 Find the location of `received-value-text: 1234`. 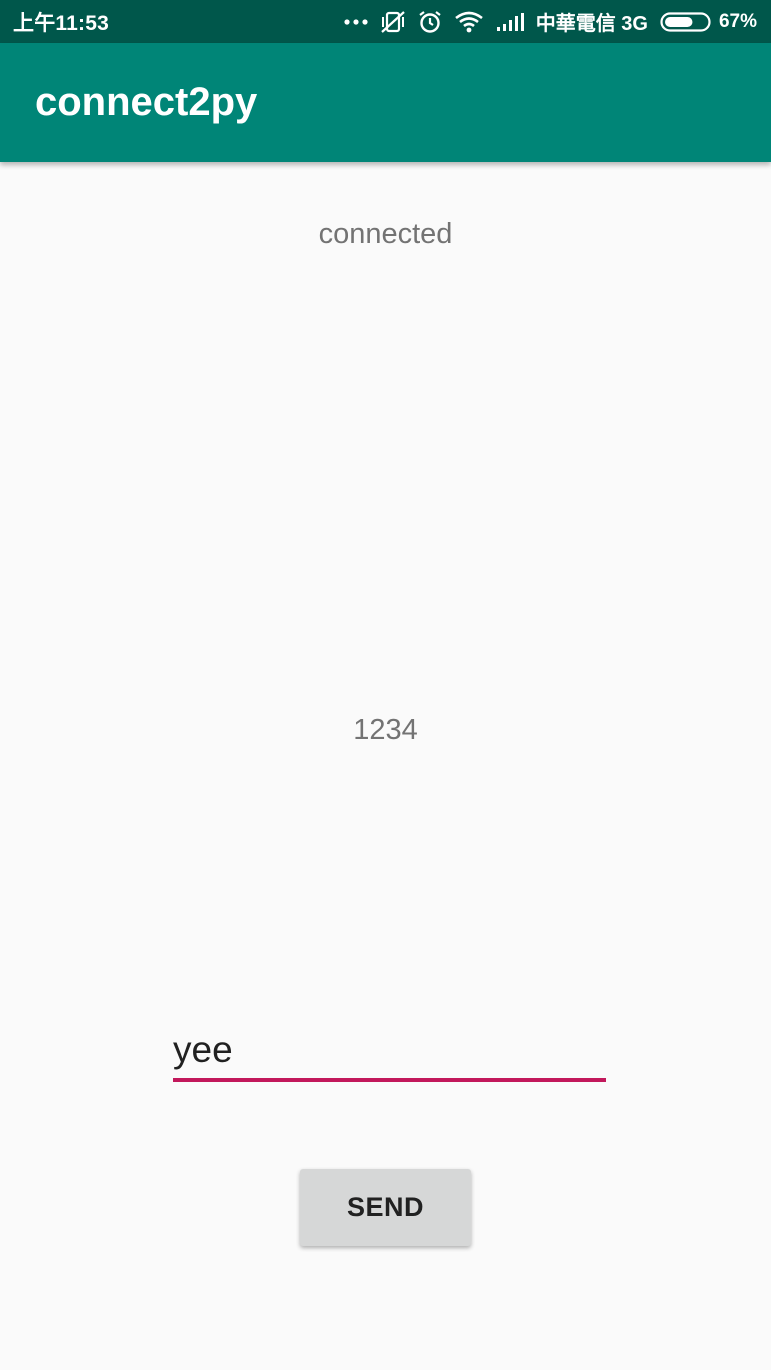

received-value-text: 1234 is located at coordinates (385, 730).